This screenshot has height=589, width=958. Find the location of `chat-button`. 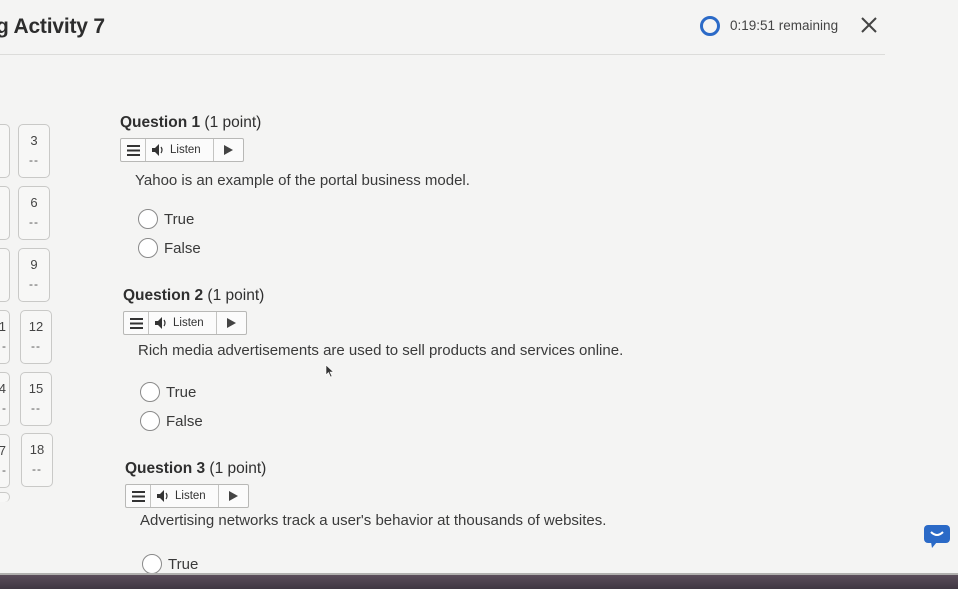

chat-button is located at coordinates (937, 536).